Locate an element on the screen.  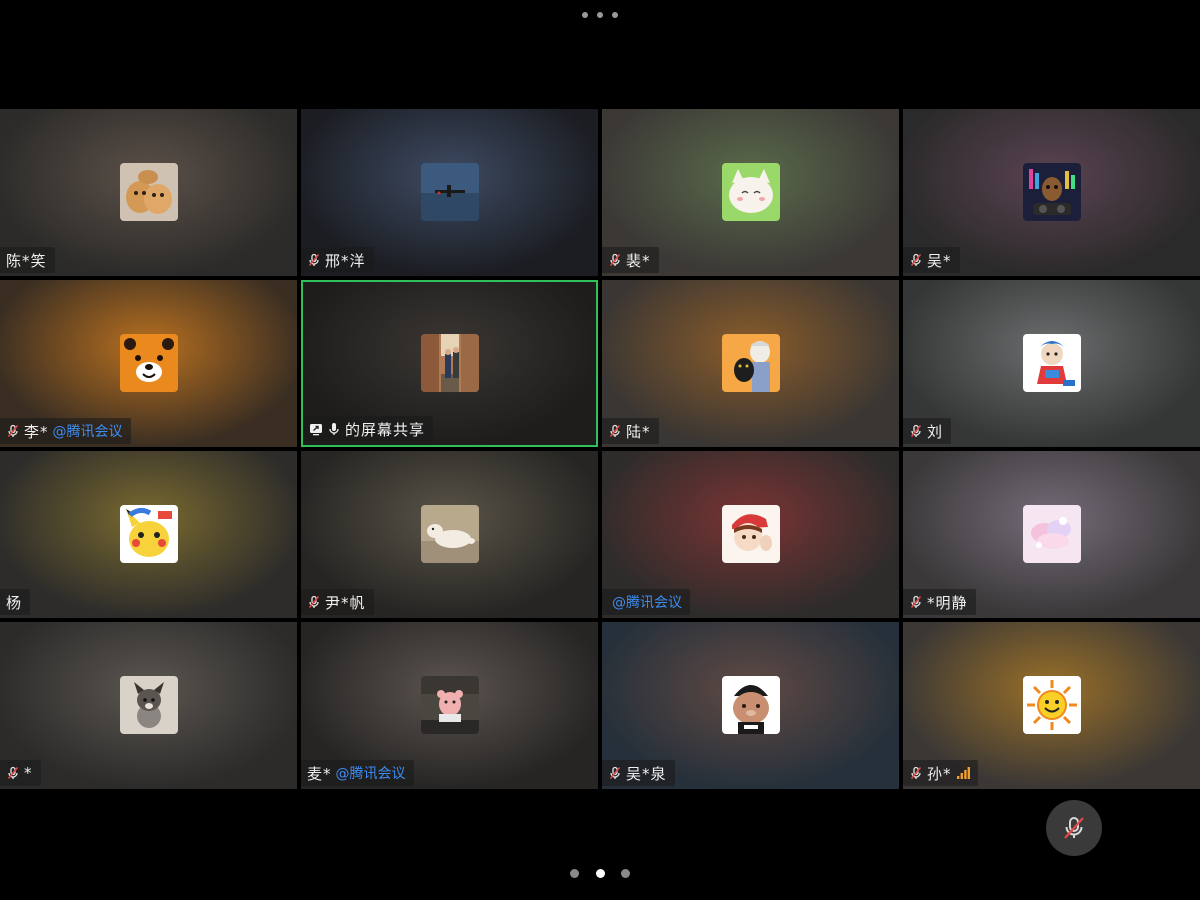
bear-orange-avatar is located at coordinates (148, 363).